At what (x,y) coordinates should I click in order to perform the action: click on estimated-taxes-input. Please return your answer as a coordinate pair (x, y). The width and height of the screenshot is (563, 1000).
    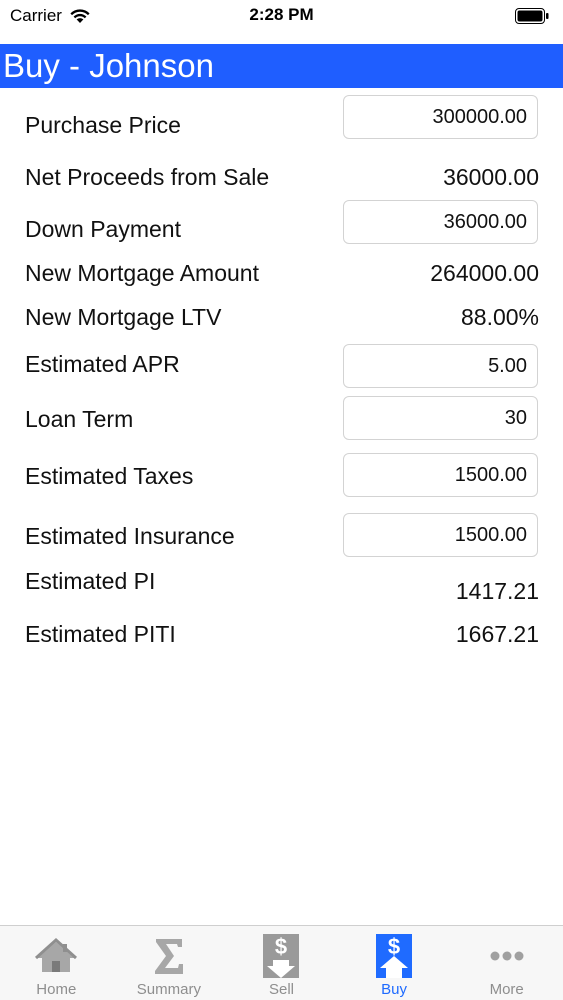
    Looking at the image, I should click on (440, 475).